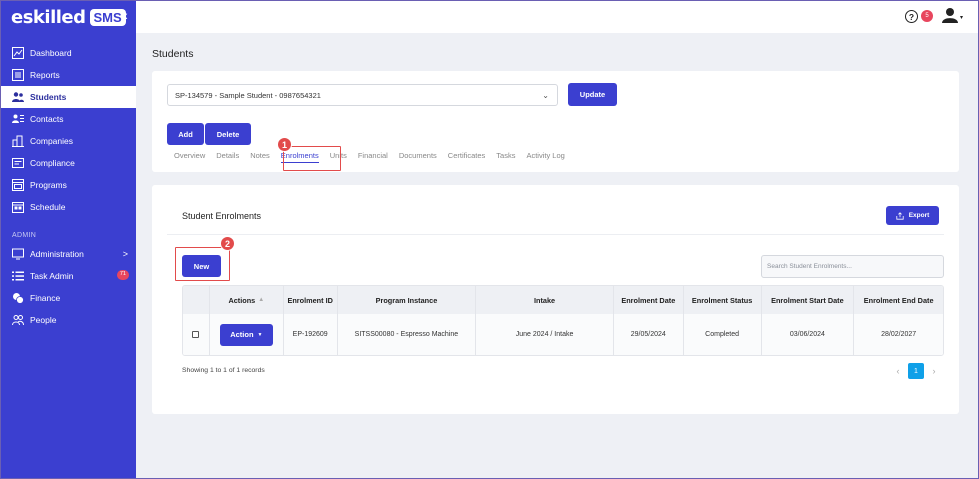 Image resolution: width=979 pixels, height=479 pixels. What do you see at coordinates (68, 207) in the screenshot?
I see `sidebar-item-schedule: Schedule` at bounding box center [68, 207].